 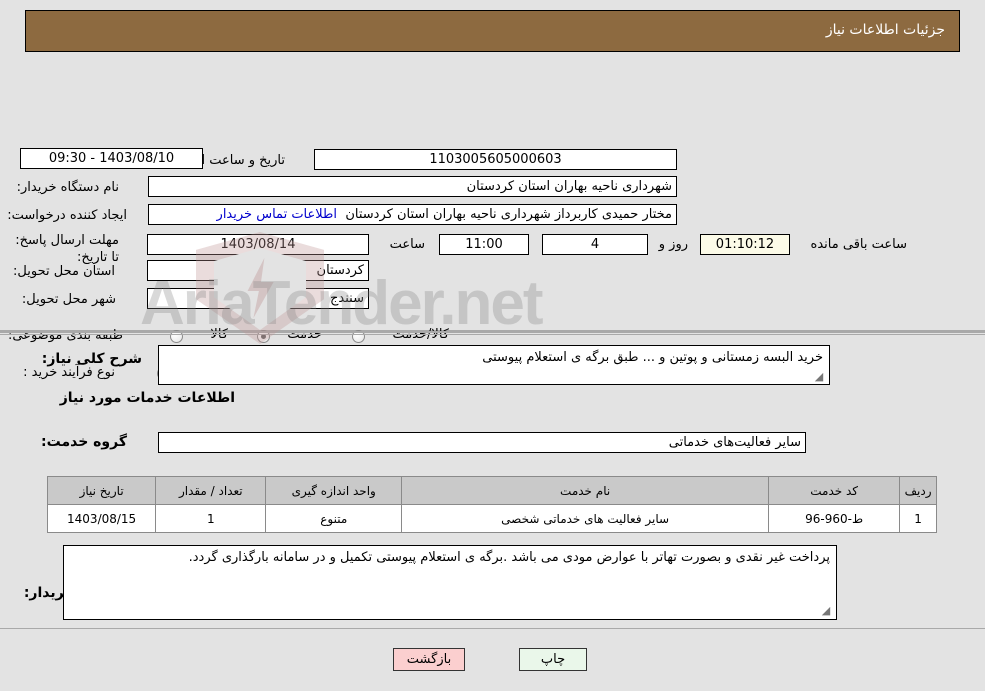 I want to click on cell-index: 1, so click(x=918, y=518).